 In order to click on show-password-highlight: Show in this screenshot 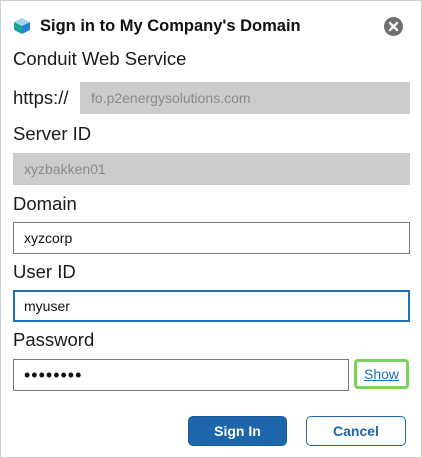, I will do `click(381, 374)`.